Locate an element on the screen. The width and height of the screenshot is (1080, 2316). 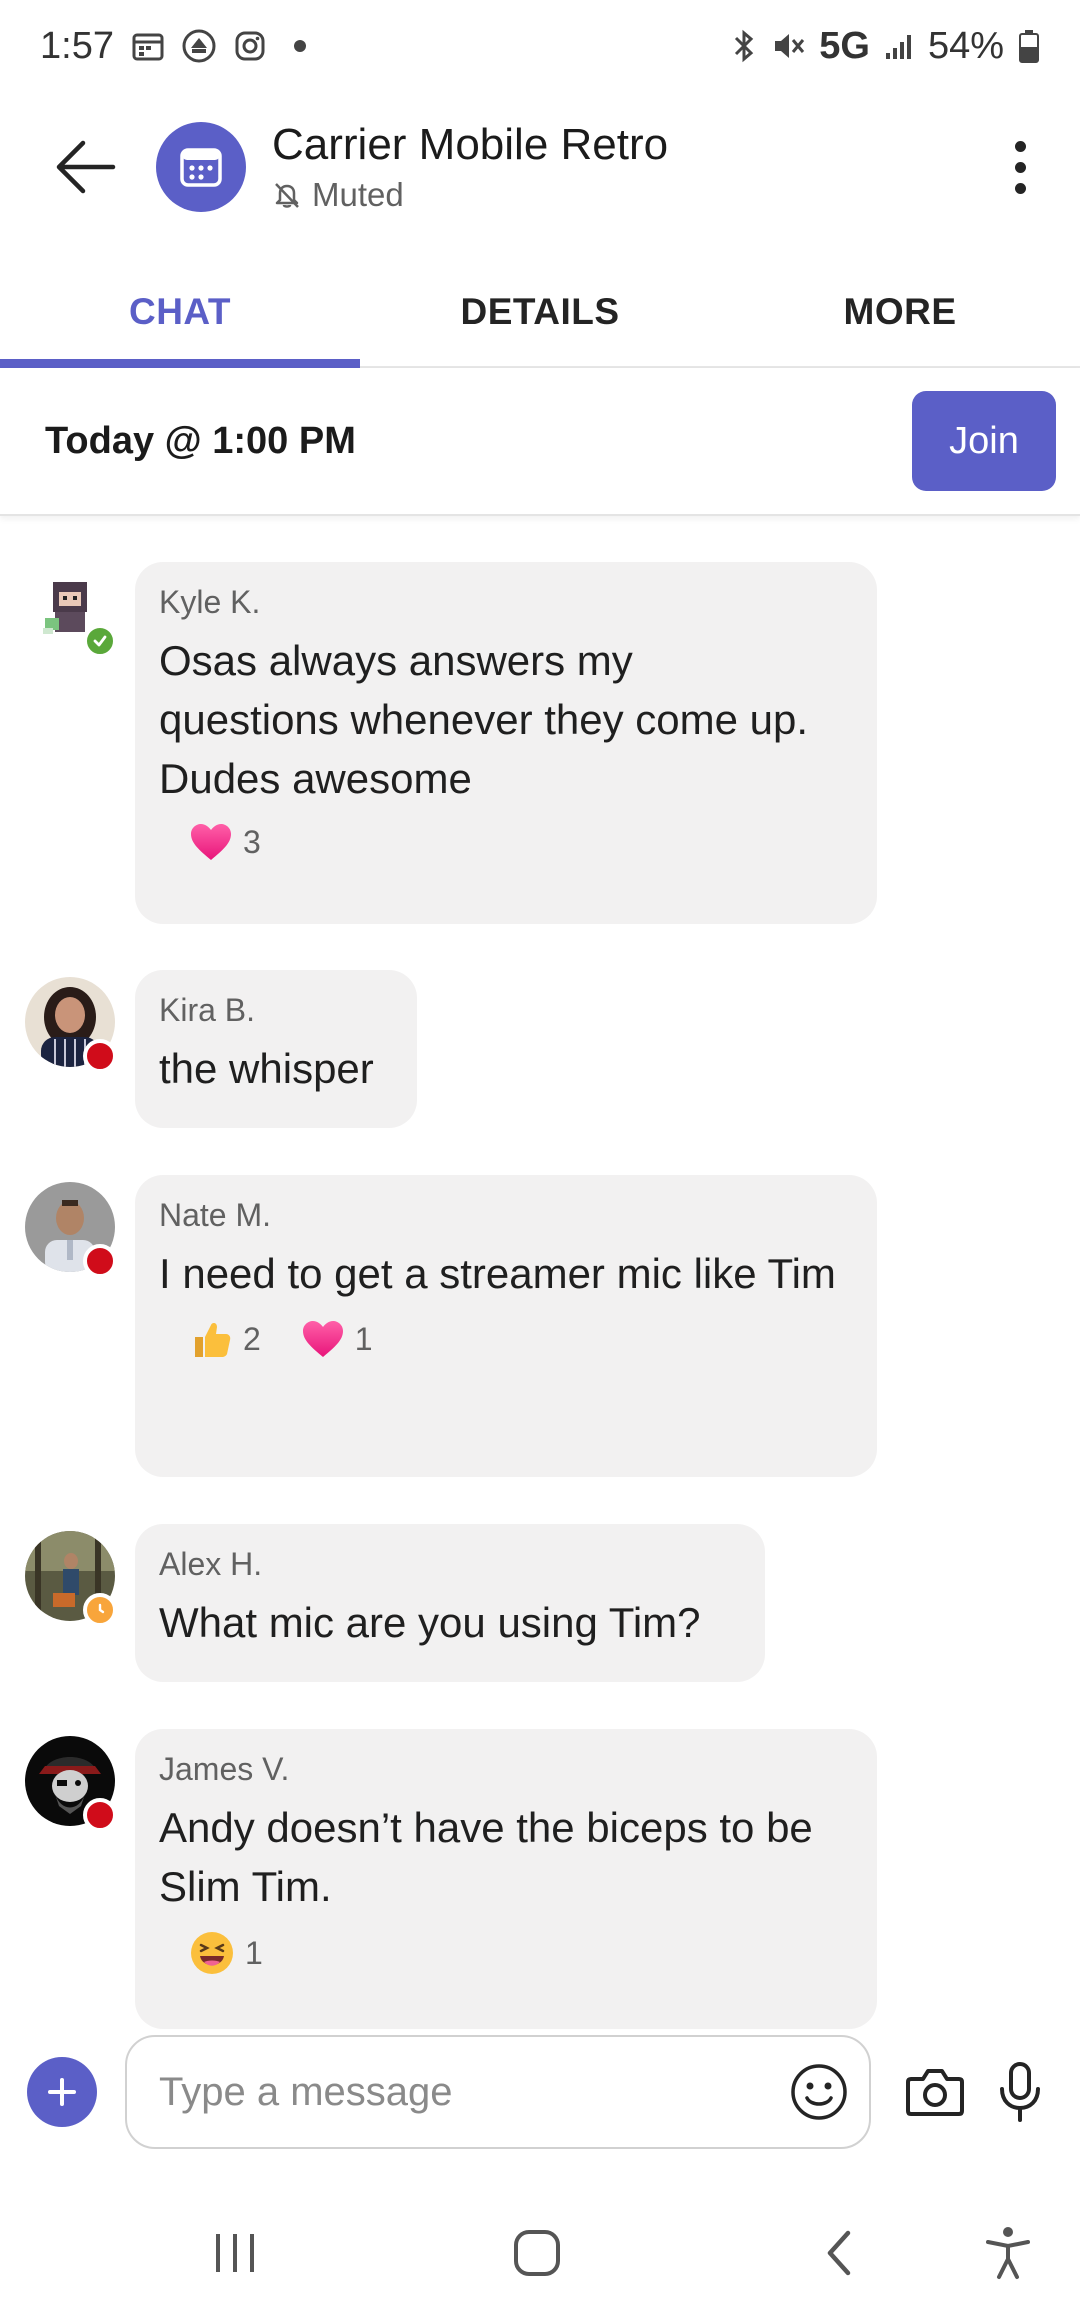
add-attachment-button is located at coordinates (62, 2092).